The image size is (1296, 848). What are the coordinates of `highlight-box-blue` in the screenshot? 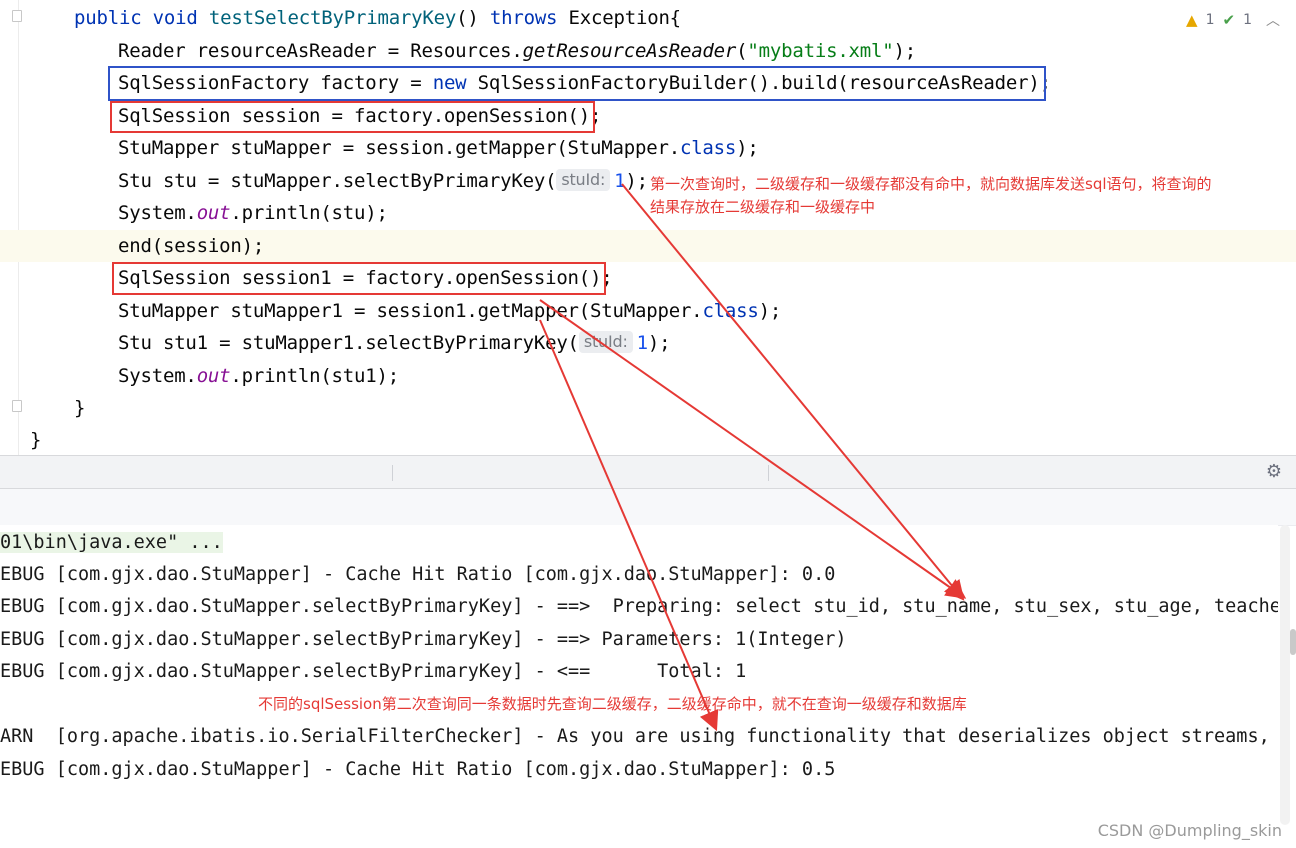 It's located at (577, 83).